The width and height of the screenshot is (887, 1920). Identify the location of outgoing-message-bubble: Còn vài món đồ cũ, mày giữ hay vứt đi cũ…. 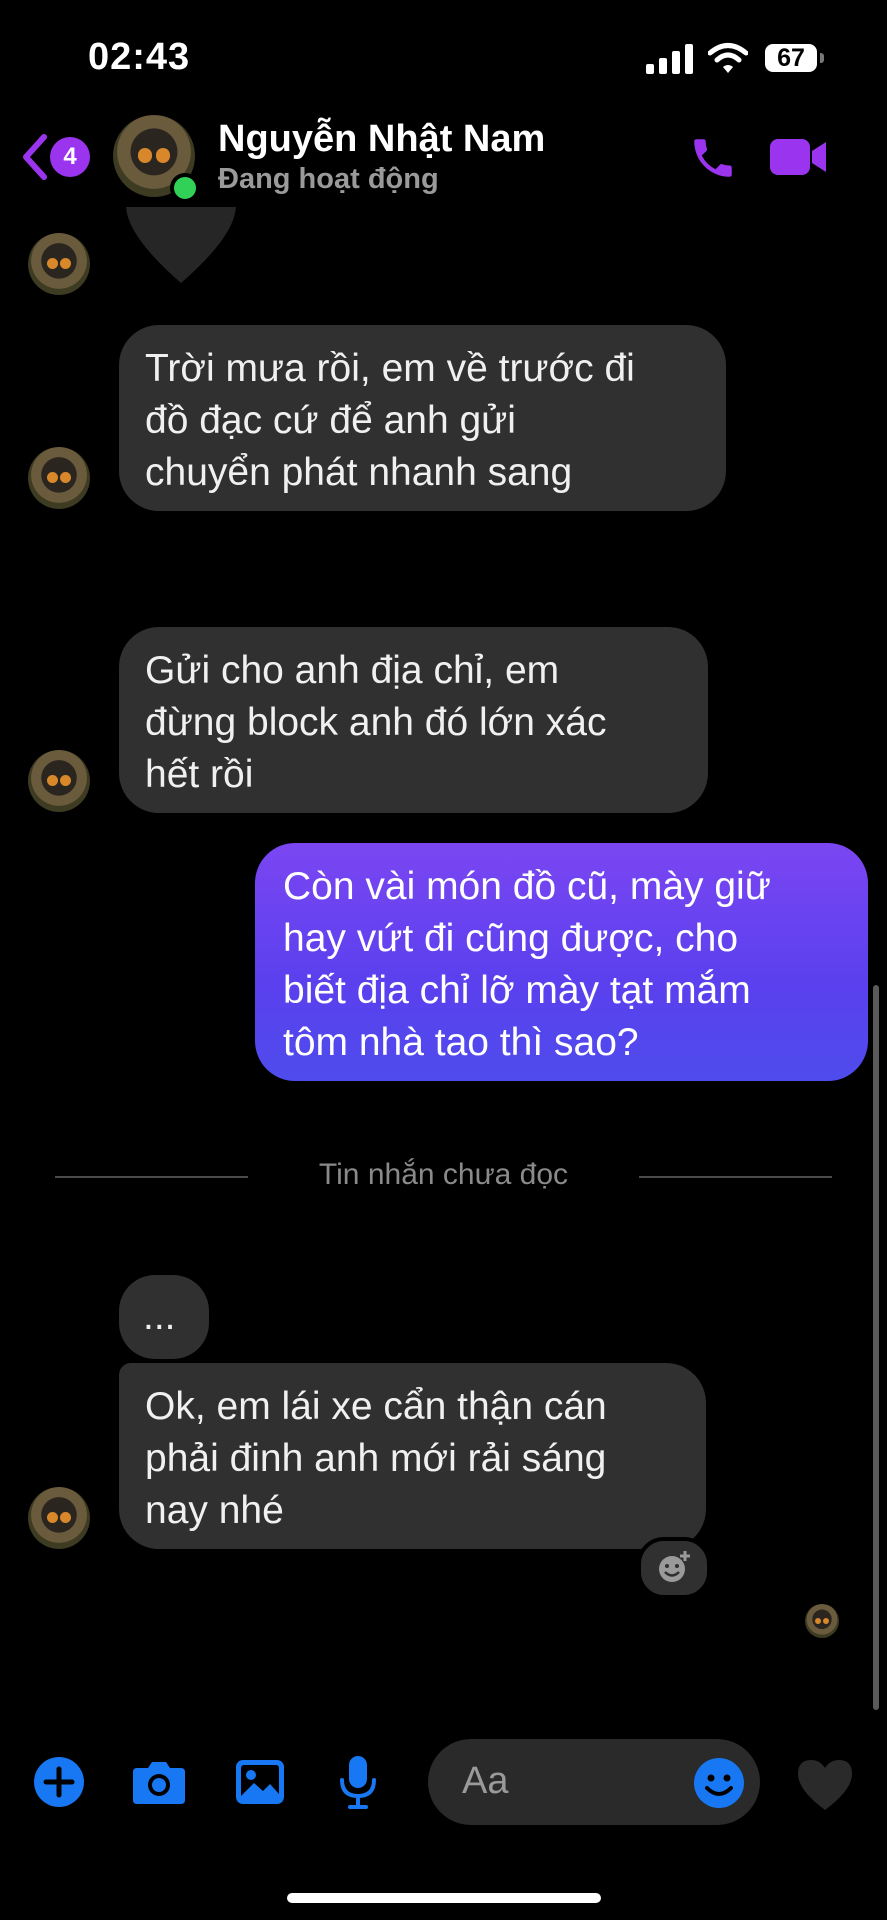
(561, 962).